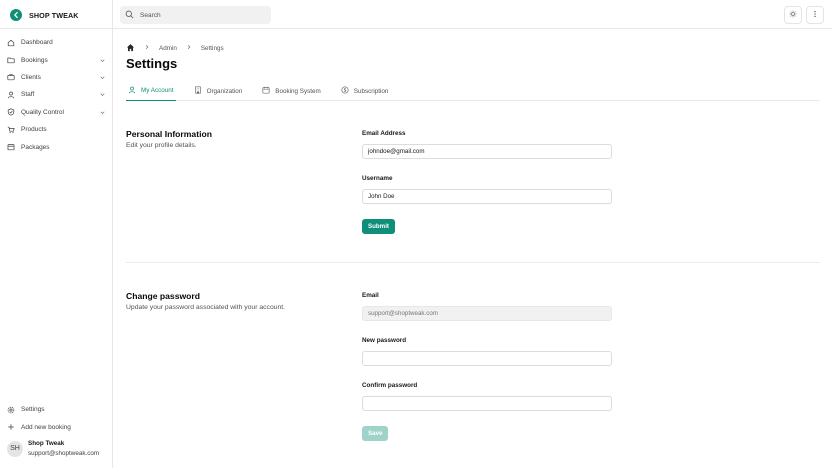 The image size is (832, 468). I want to click on sun-icon, so click(793, 15).